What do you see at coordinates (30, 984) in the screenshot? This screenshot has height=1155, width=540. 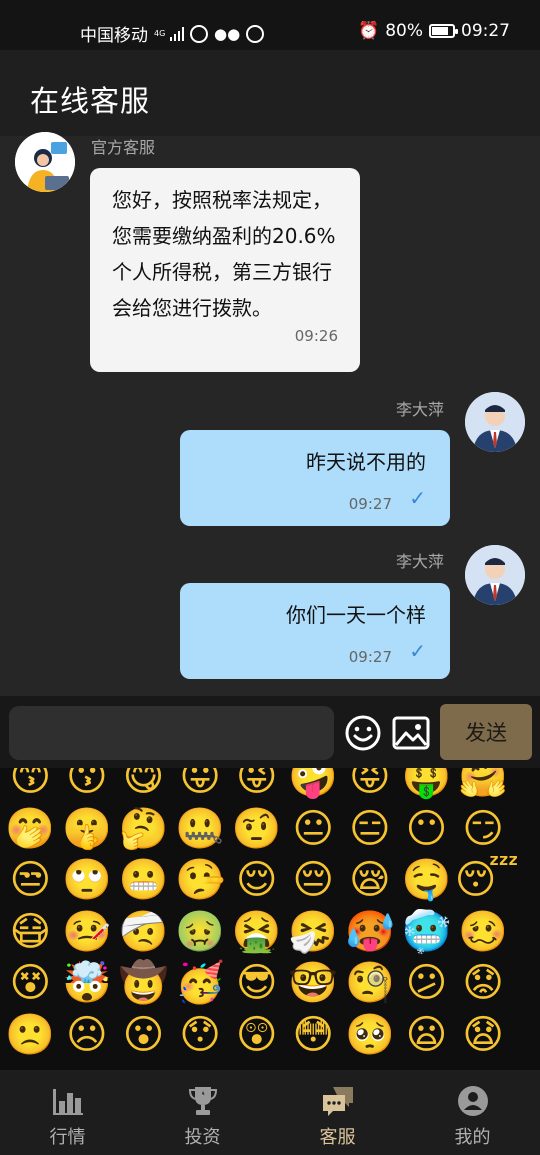 I see `dizzy-emoji-icon: 😵` at bounding box center [30, 984].